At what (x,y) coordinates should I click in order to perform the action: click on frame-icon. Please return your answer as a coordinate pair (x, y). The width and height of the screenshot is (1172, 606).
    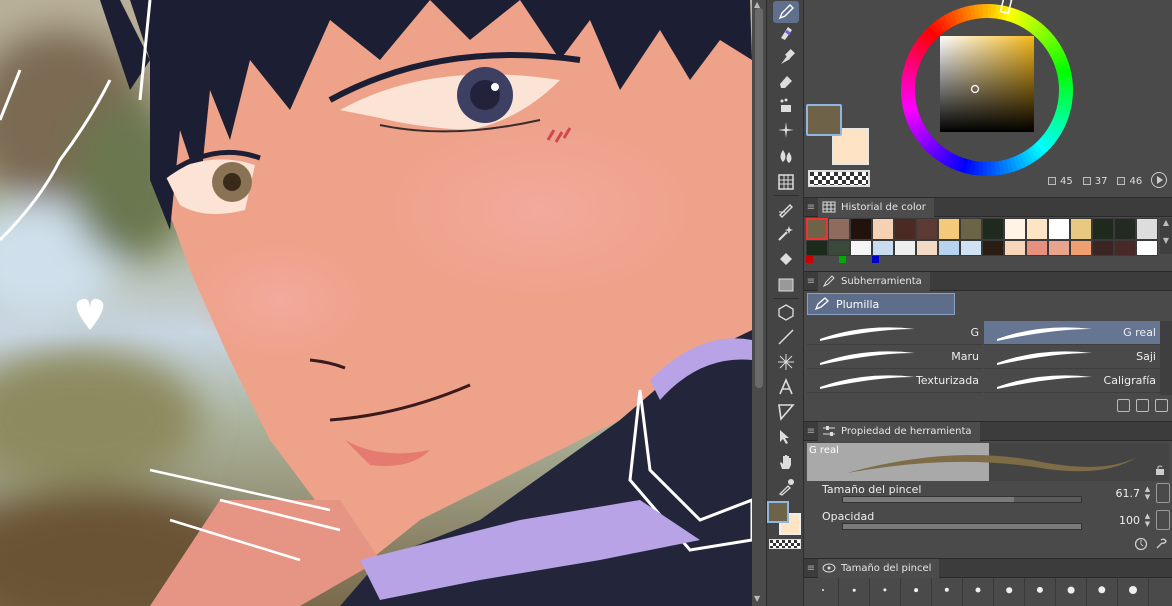
    Looking at the image, I should click on (786, 362).